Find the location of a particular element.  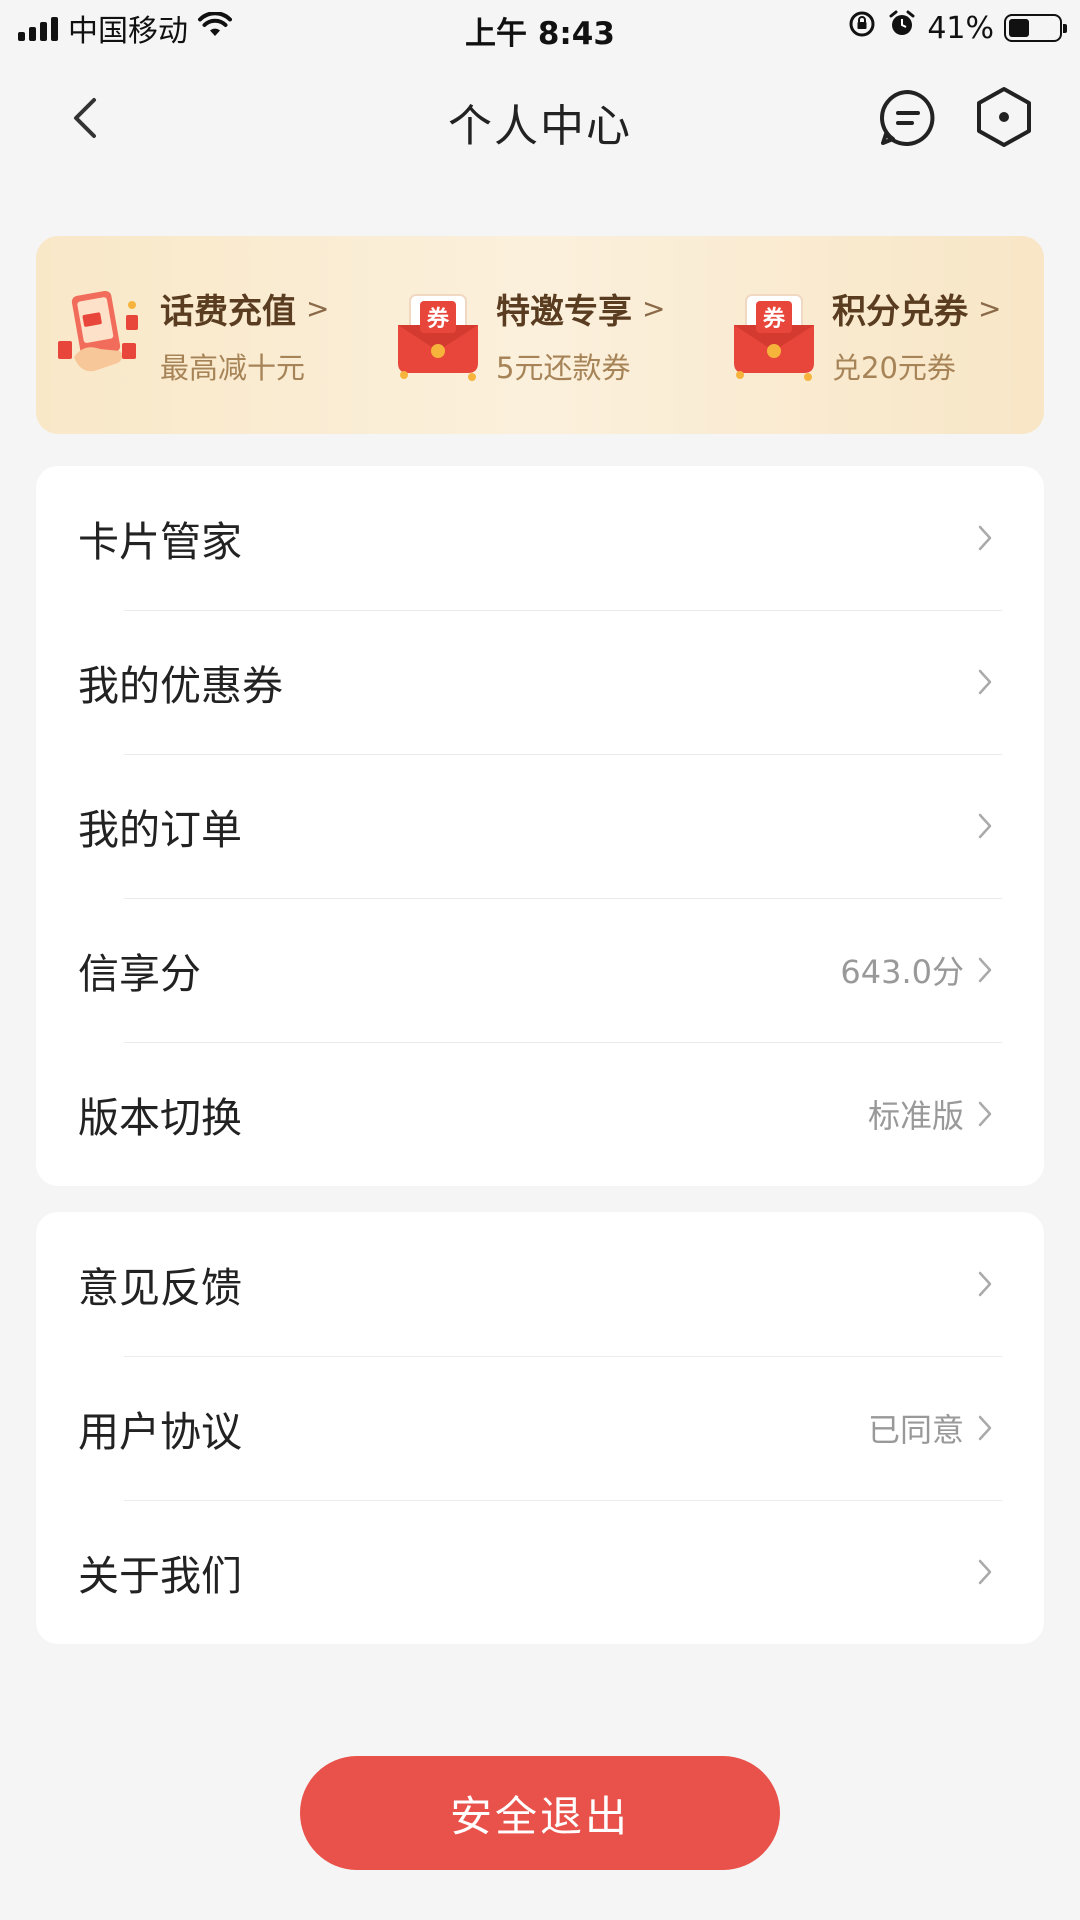

menu-item-value: 标准版 is located at coordinates (915, 1116).